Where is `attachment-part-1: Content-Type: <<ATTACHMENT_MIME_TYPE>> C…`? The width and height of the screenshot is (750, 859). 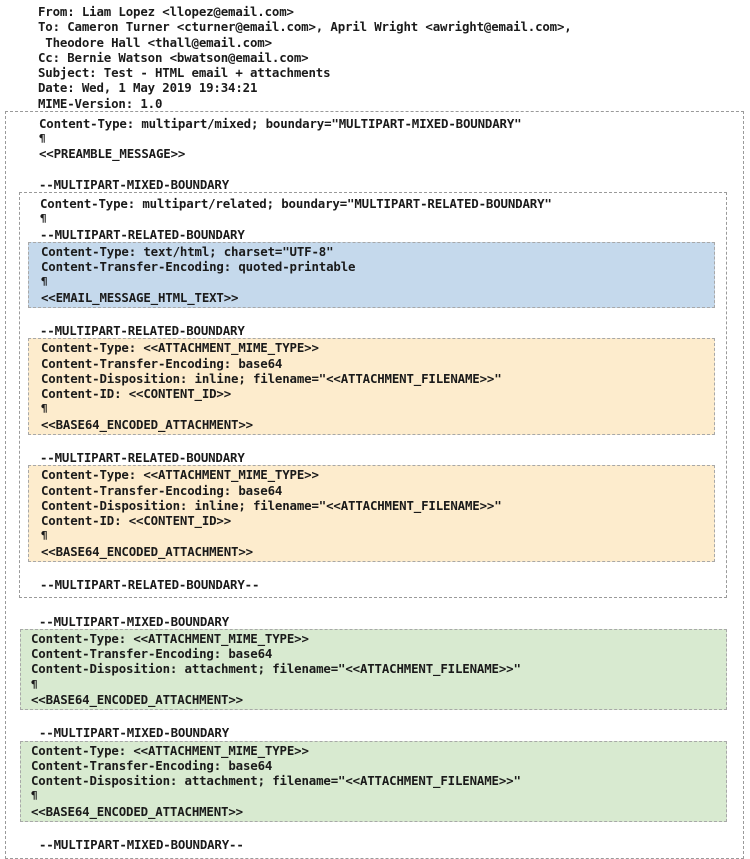
attachment-part-1: Content-Type: <<ATTACHMENT_MIME_TYPE>> C… is located at coordinates (373, 669).